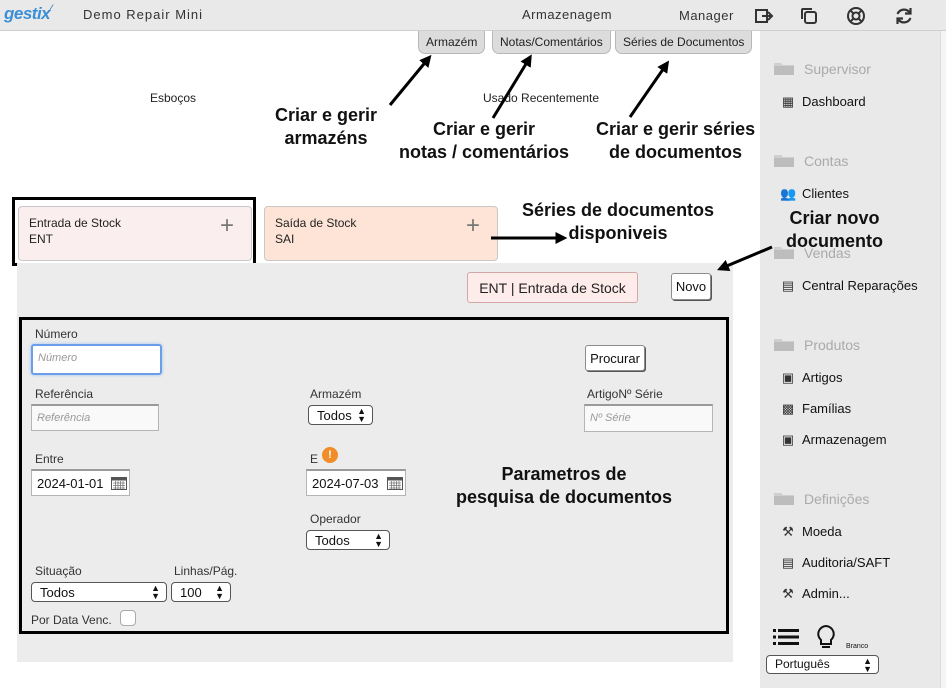 The image size is (946, 688). I want to click on status-select: Todos ▲ ▼, so click(99, 592).